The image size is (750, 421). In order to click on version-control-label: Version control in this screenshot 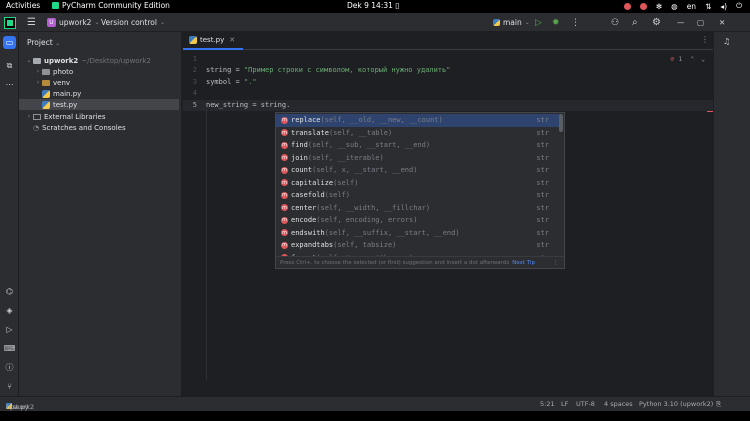, I will do `click(129, 22)`.